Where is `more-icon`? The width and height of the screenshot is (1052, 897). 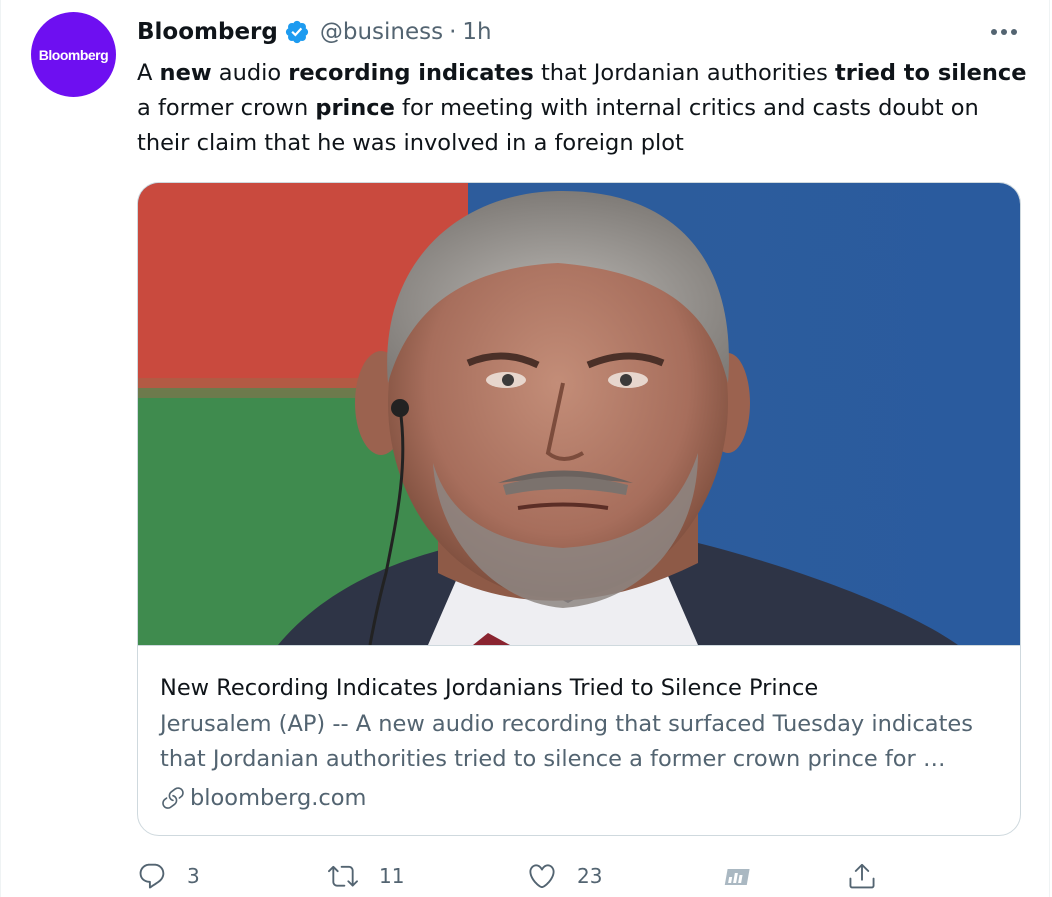 more-icon is located at coordinates (1004, 32).